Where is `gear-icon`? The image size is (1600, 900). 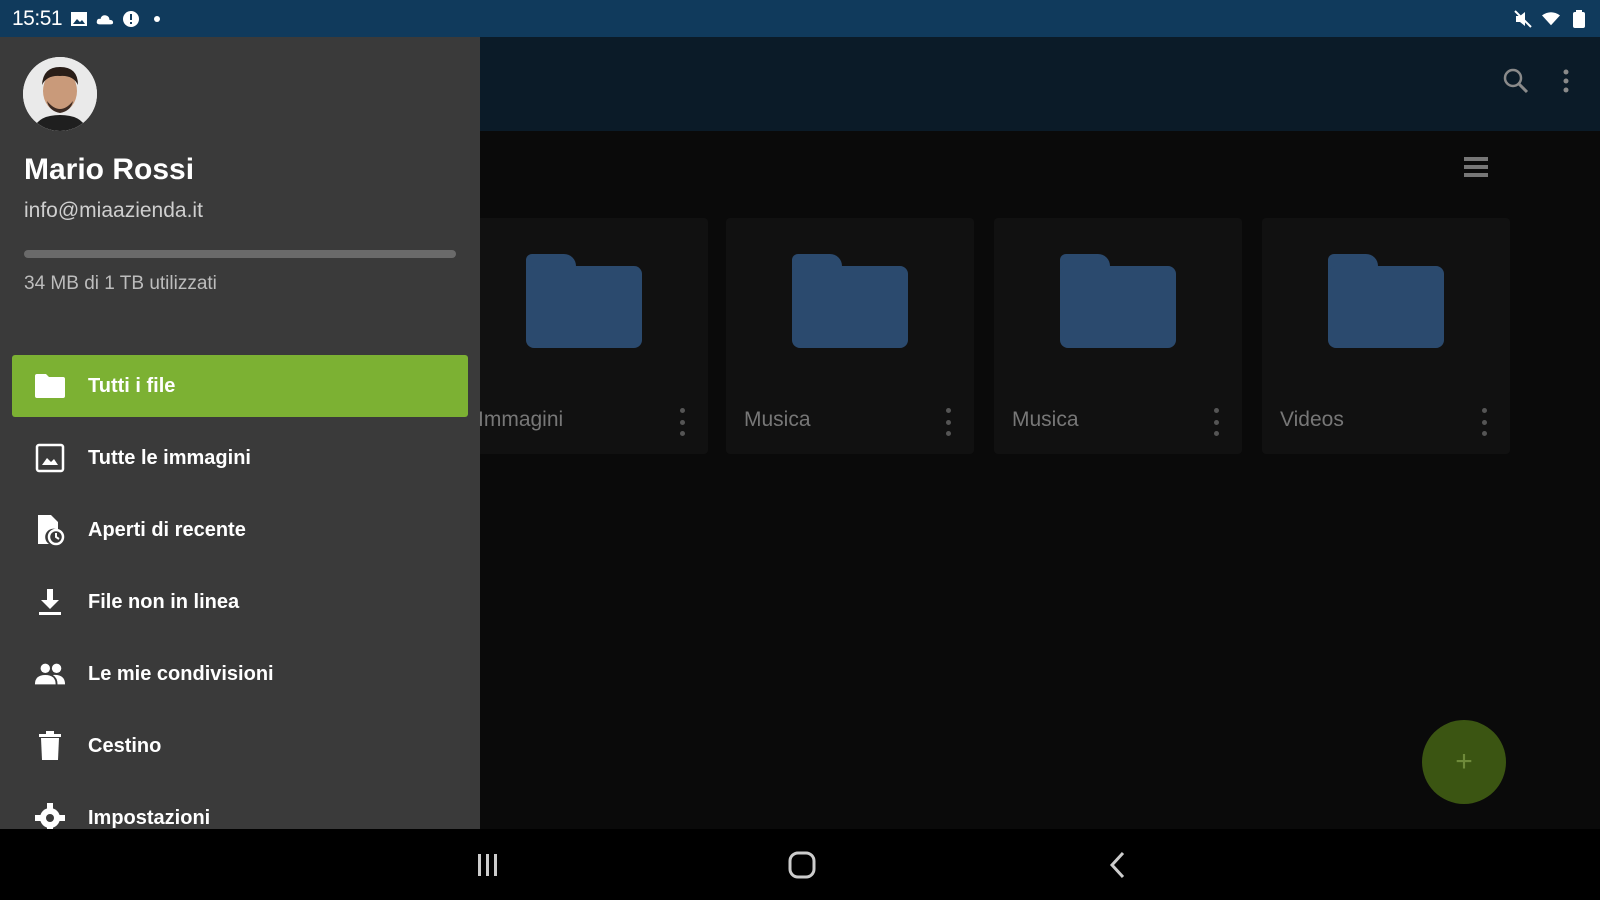 gear-icon is located at coordinates (50, 815).